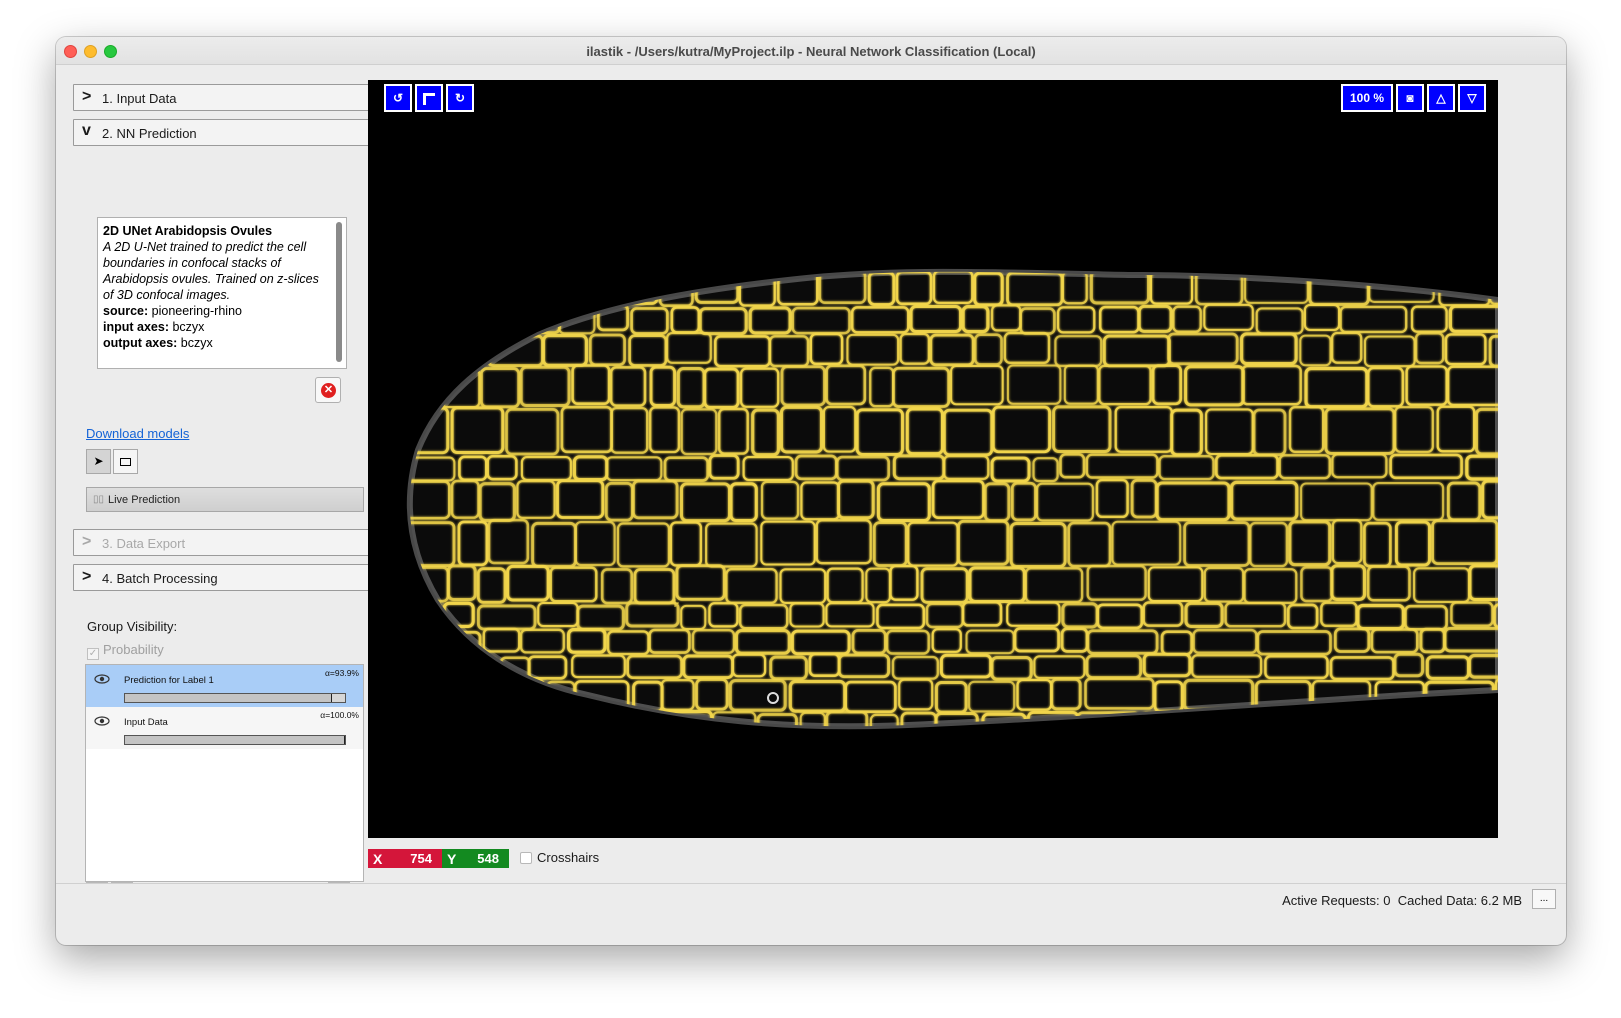  I want to click on description-scrollbar, so click(339, 292).